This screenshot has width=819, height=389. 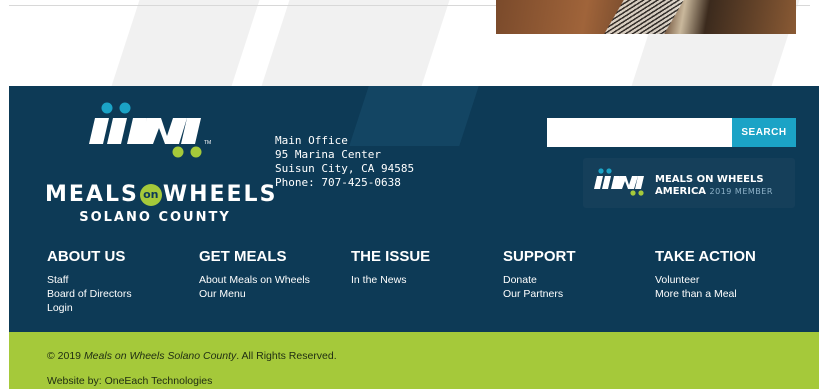 I want to click on photo-detail, so click(x=644, y=17).